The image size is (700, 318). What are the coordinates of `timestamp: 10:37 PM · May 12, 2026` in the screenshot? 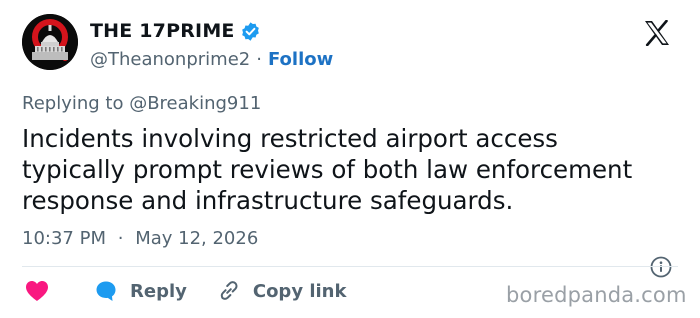 It's located at (140, 238).